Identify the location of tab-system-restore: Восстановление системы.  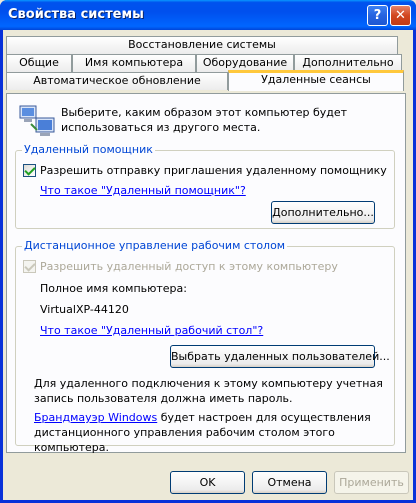
(202, 45).